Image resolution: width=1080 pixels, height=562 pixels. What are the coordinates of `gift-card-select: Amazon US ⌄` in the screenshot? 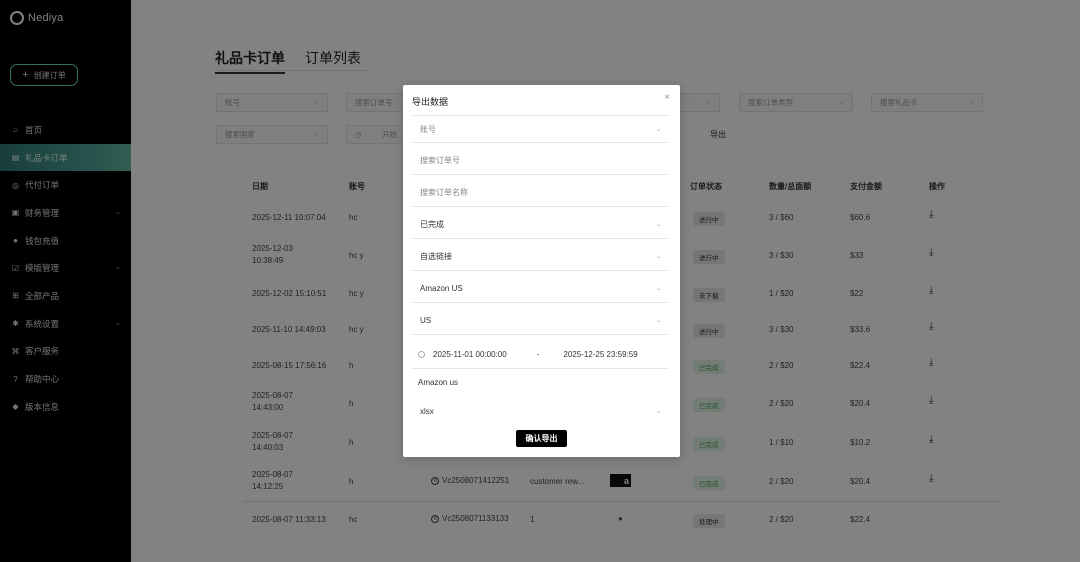 It's located at (540, 289).